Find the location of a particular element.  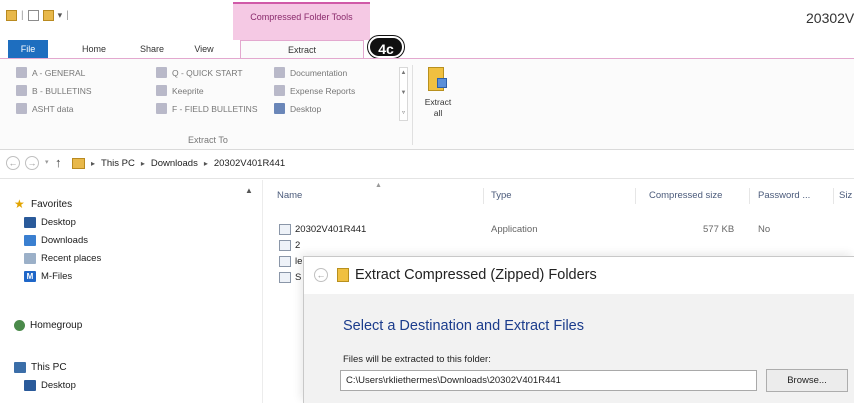

destination-expense-reports: Expense Reports is located at coordinates (314, 90).